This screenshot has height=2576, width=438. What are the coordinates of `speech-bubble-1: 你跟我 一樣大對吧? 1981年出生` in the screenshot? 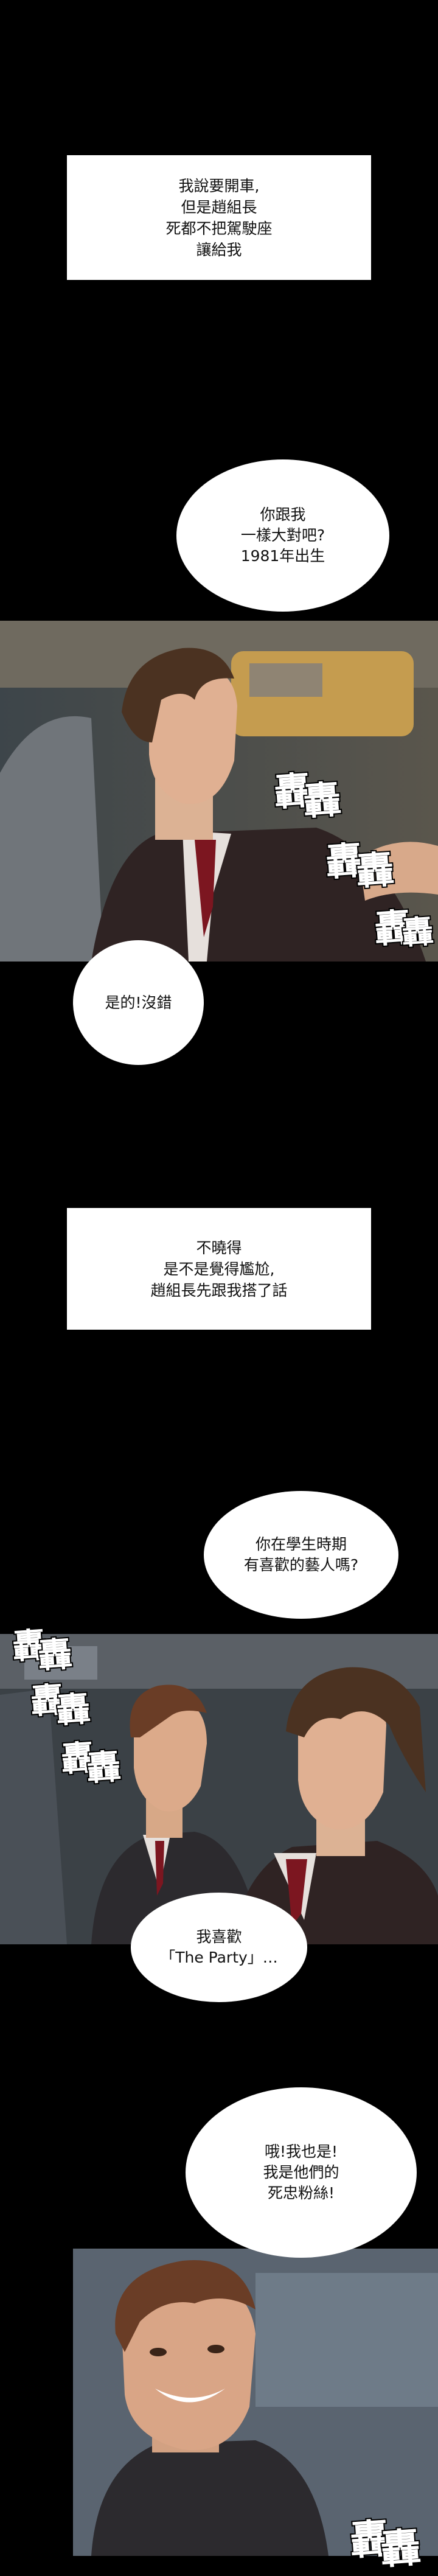 It's located at (282, 535).